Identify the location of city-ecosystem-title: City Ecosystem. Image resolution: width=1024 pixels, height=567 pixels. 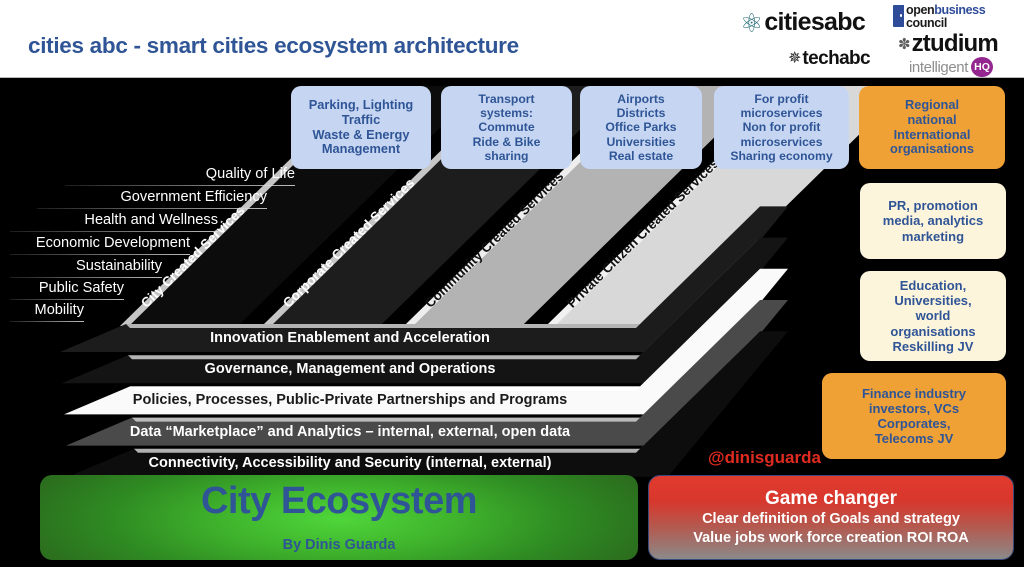
(339, 501).